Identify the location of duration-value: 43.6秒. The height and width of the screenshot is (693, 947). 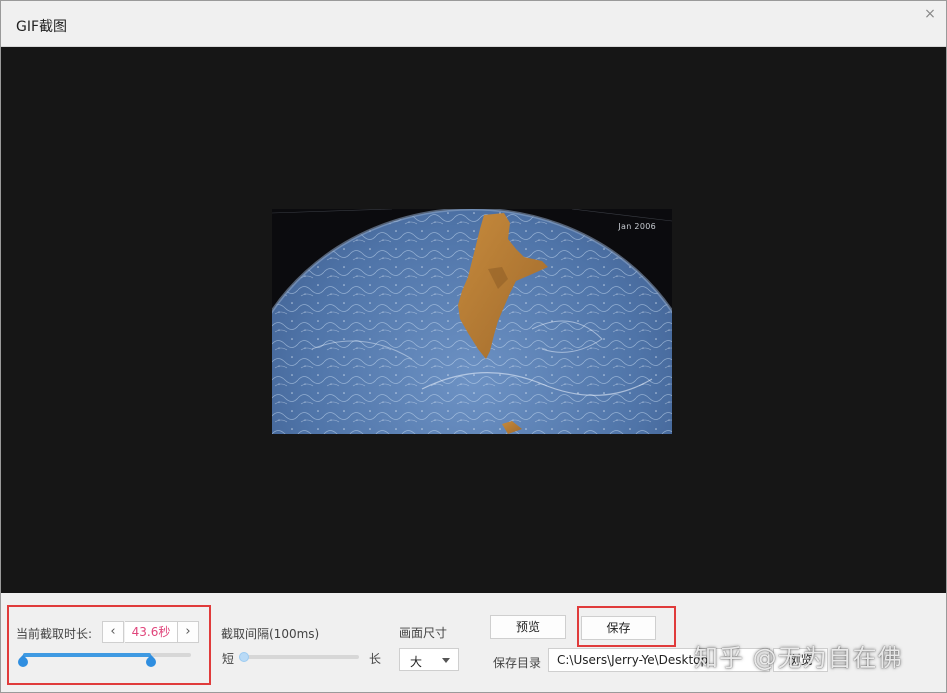
(151, 632).